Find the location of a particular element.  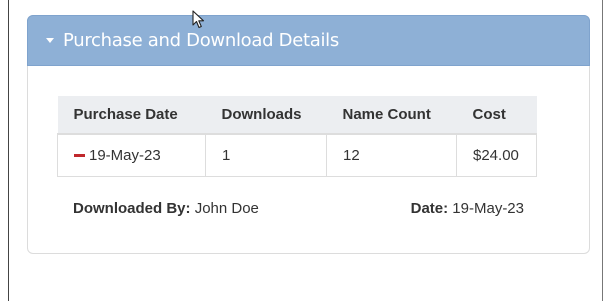

downloaded-by-label: Downloaded By: is located at coordinates (132, 208).